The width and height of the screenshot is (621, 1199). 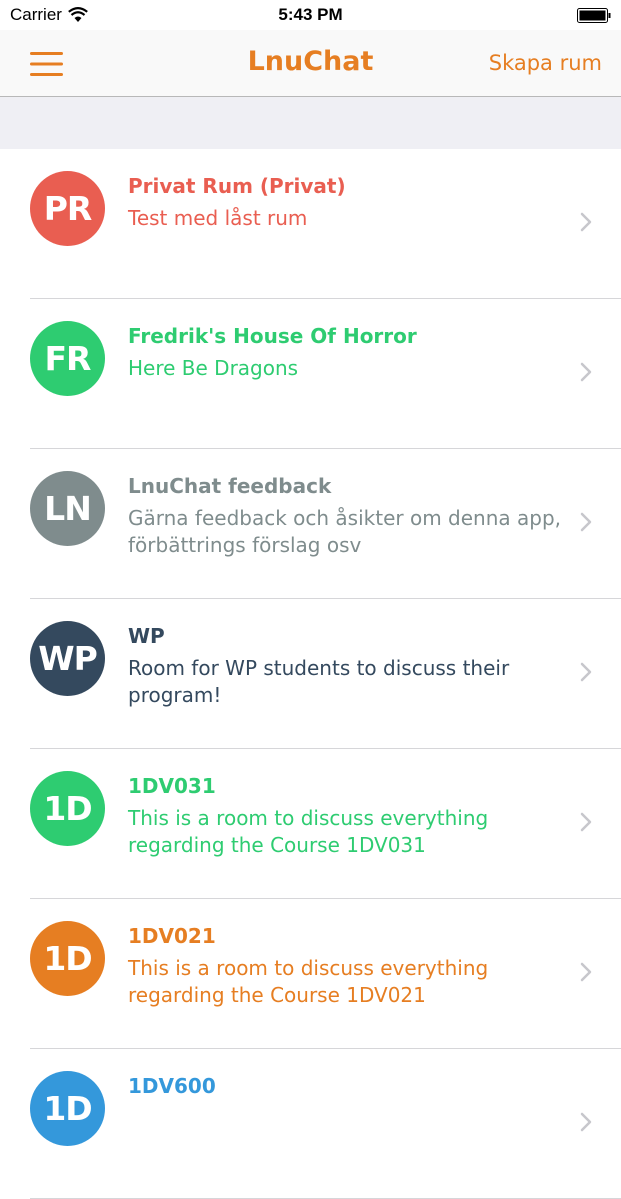 I want to click on room-title: WP, so click(x=146, y=636).